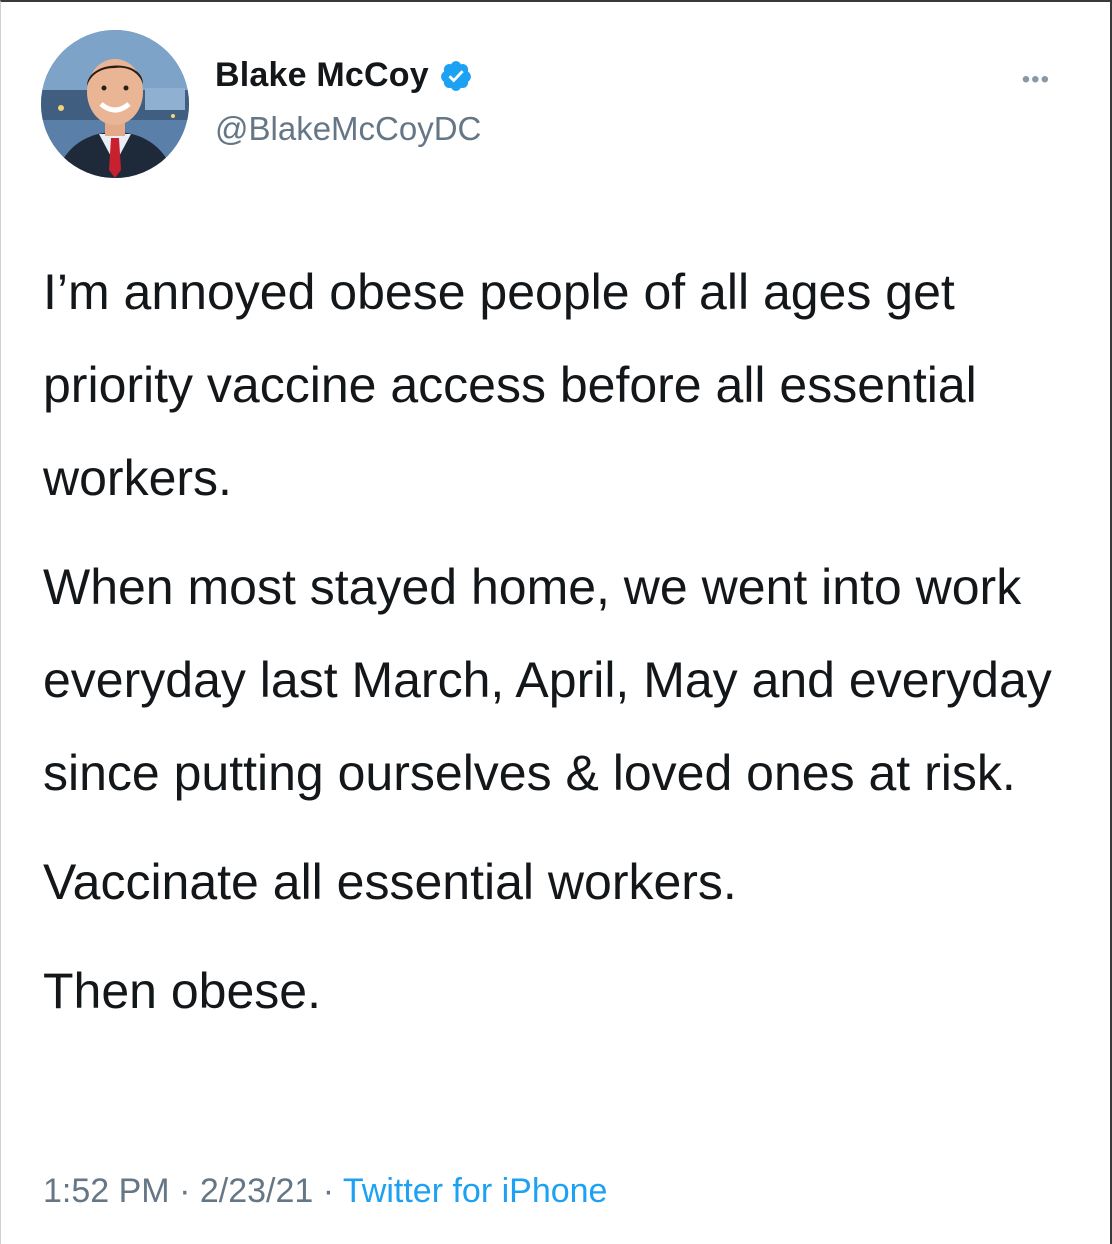 This screenshot has height=1244, width=1112. What do you see at coordinates (456, 76) in the screenshot?
I see `verified-badge-icon` at bounding box center [456, 76].